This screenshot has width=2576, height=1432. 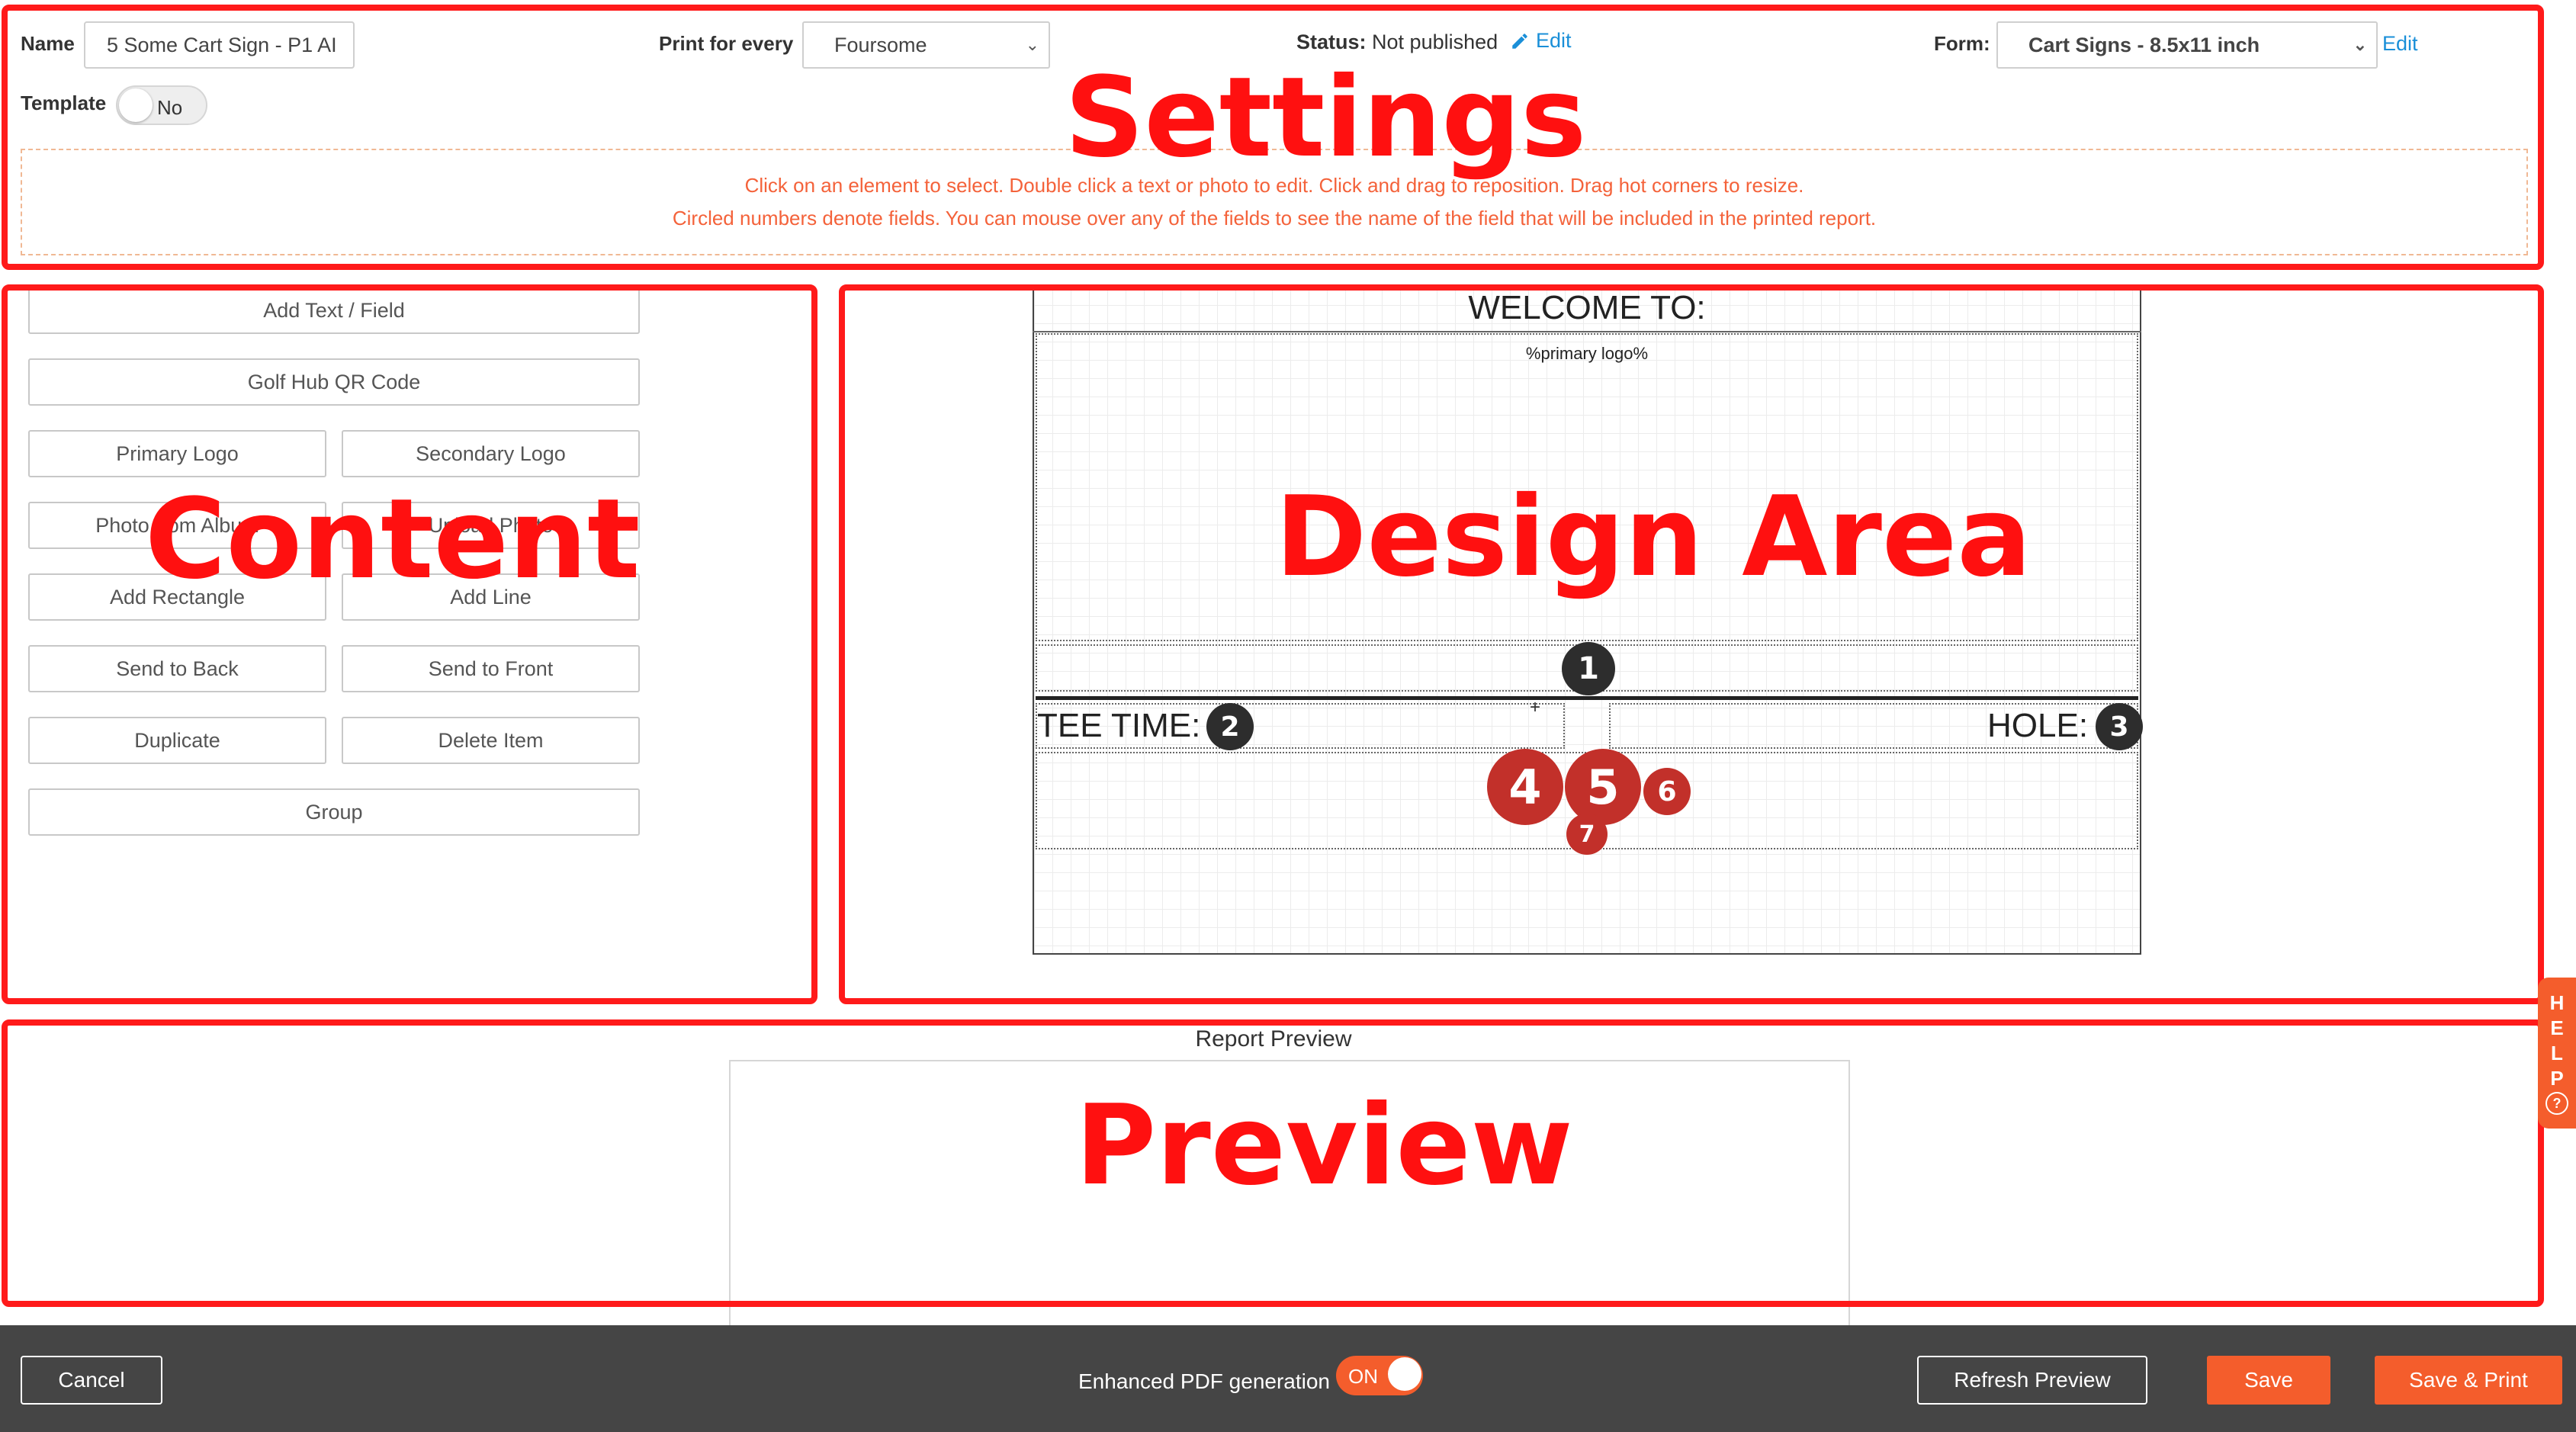 I want to click on help-letter-h: H, so click(x=2557, y=1003).